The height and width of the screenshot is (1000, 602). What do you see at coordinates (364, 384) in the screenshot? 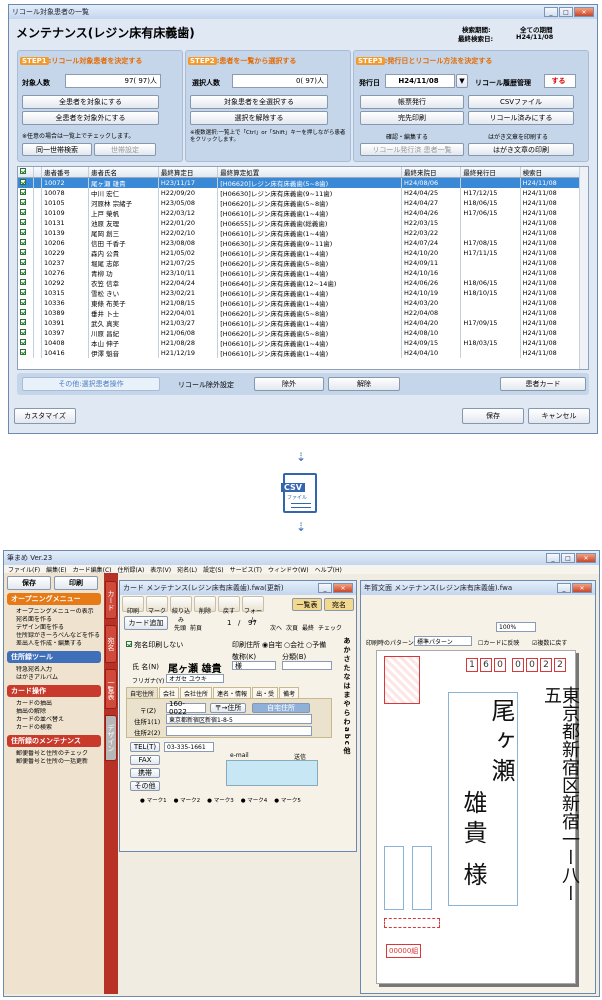
I see `release-button: 解除` at bounding box center [364, 384].